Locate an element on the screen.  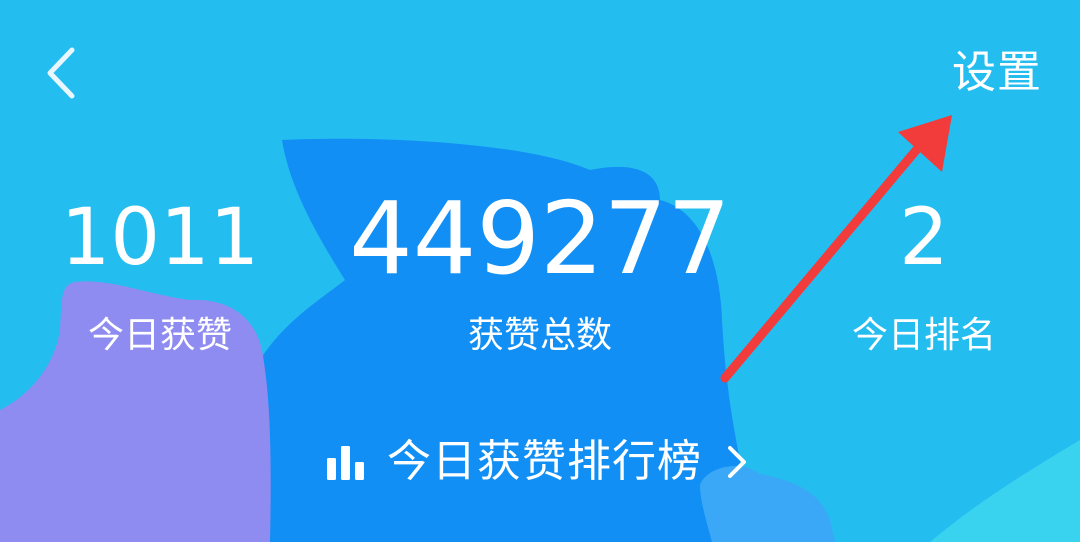
leaderboard-label: 今日获赞排行榜 is located at coordinates (544, 461).